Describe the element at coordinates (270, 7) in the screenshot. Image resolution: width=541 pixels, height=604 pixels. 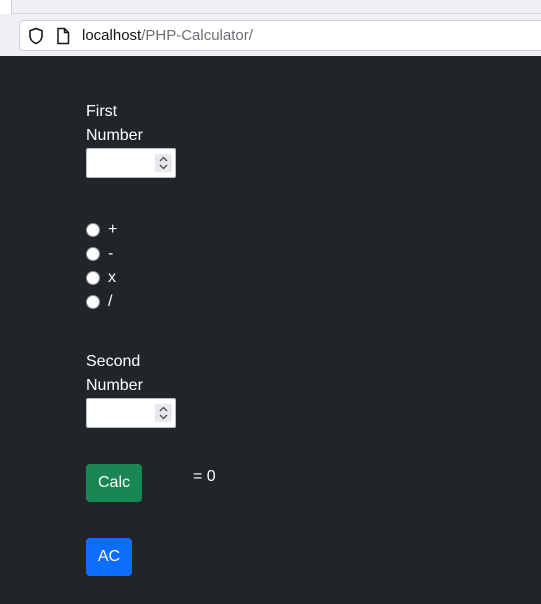
I see `tab-strip` at that location.